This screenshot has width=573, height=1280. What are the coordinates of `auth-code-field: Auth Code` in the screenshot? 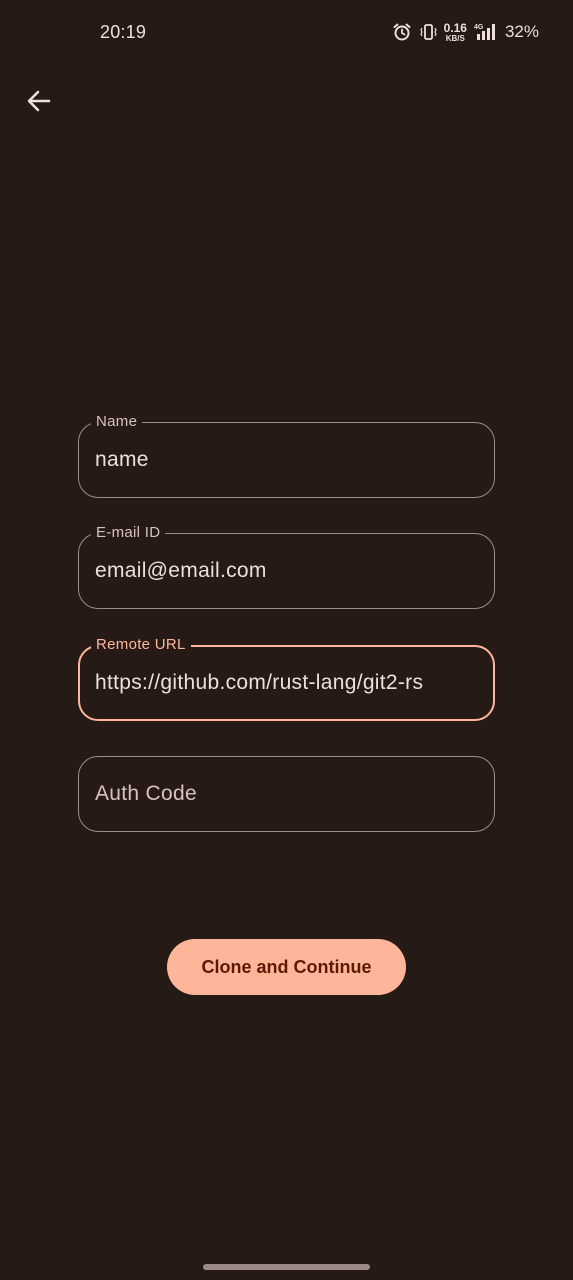 It's located at (286, 794).